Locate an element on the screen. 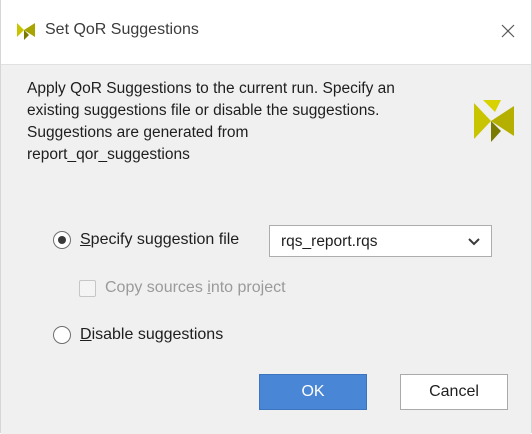  radio-button-checked is located at coordinates (62, 240).